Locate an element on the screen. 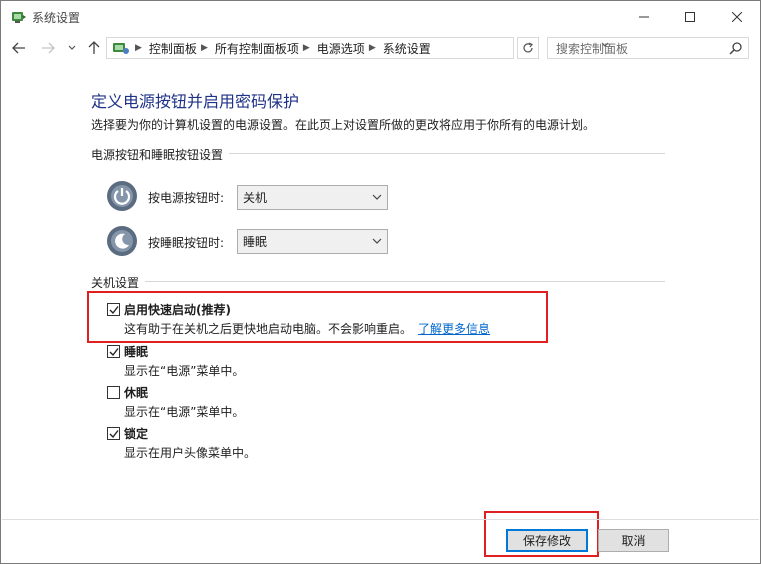 This screenshot has width=761, height=564. close-icon is located at coordinates (737, 16).